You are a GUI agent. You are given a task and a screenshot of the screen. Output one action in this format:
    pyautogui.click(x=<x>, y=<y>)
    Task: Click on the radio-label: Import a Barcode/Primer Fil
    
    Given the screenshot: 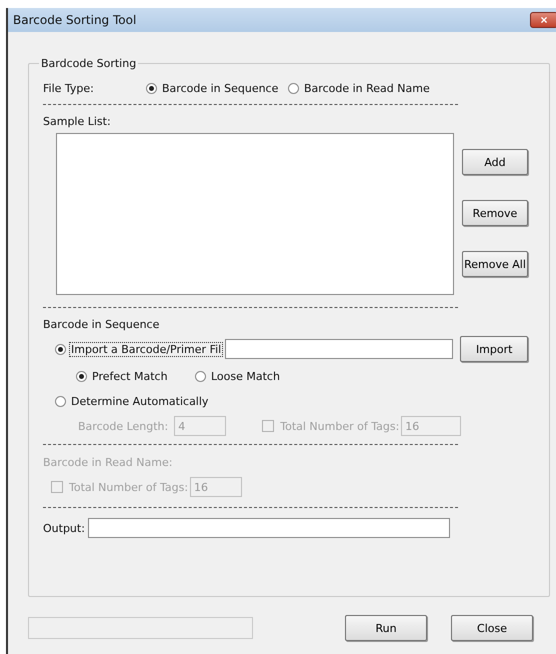 What is the action you would take?
    pyautogui.click(x=146, y=349)
    